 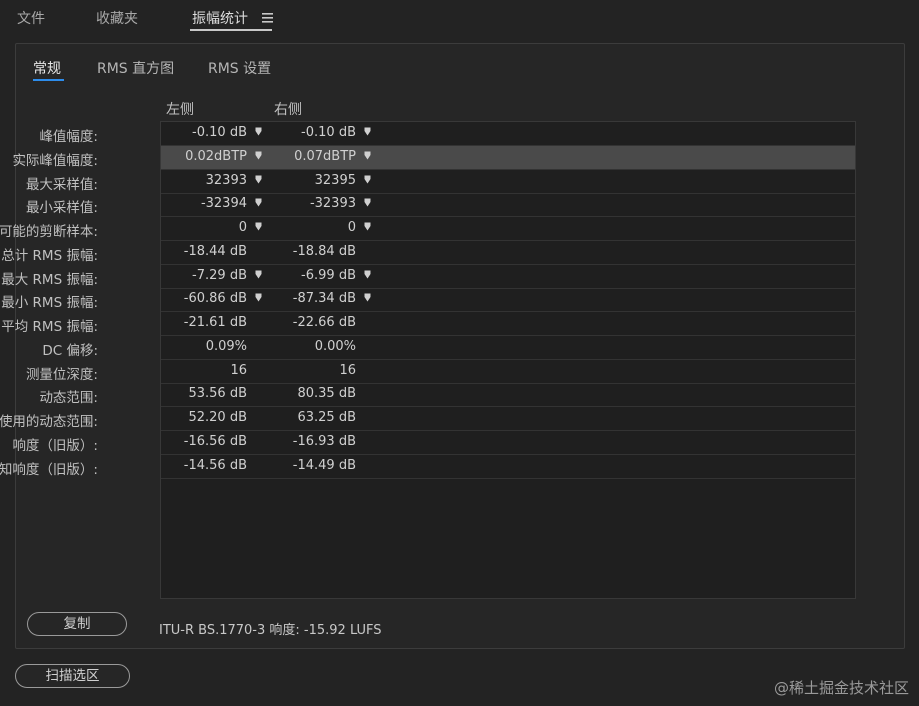 What do you see at coordinates (49, 232) in the screenshot?
I see `row-label: 可能的剪断样本:` at bounding box center [49, 232].